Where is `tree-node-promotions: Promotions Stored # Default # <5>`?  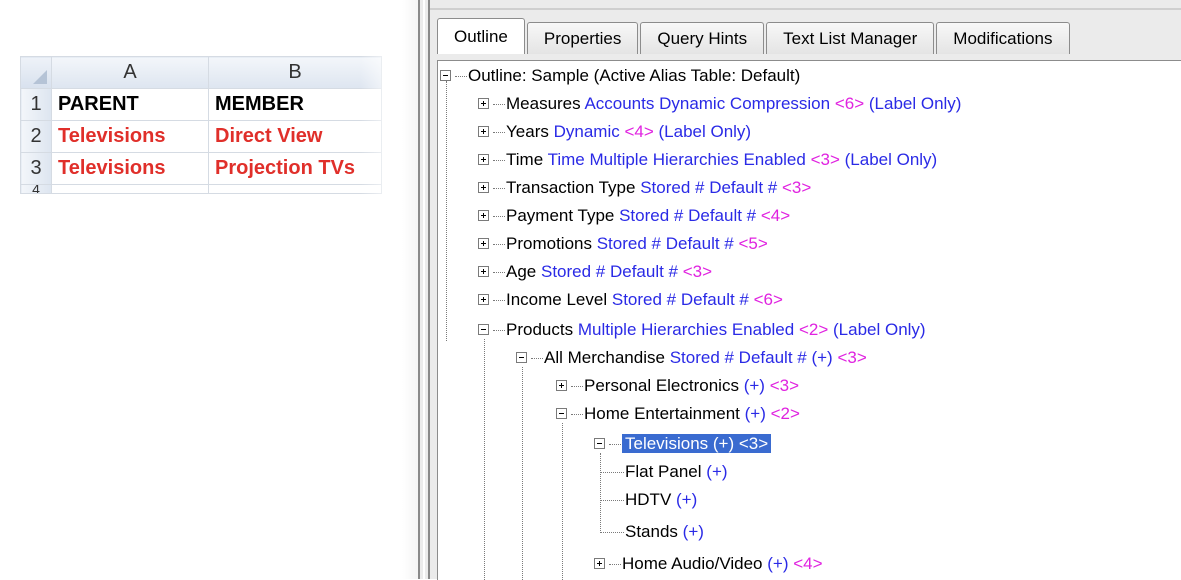
tree-node-promotions: Promotions Stored # Default # <5> is located at coordinates (623, 244).